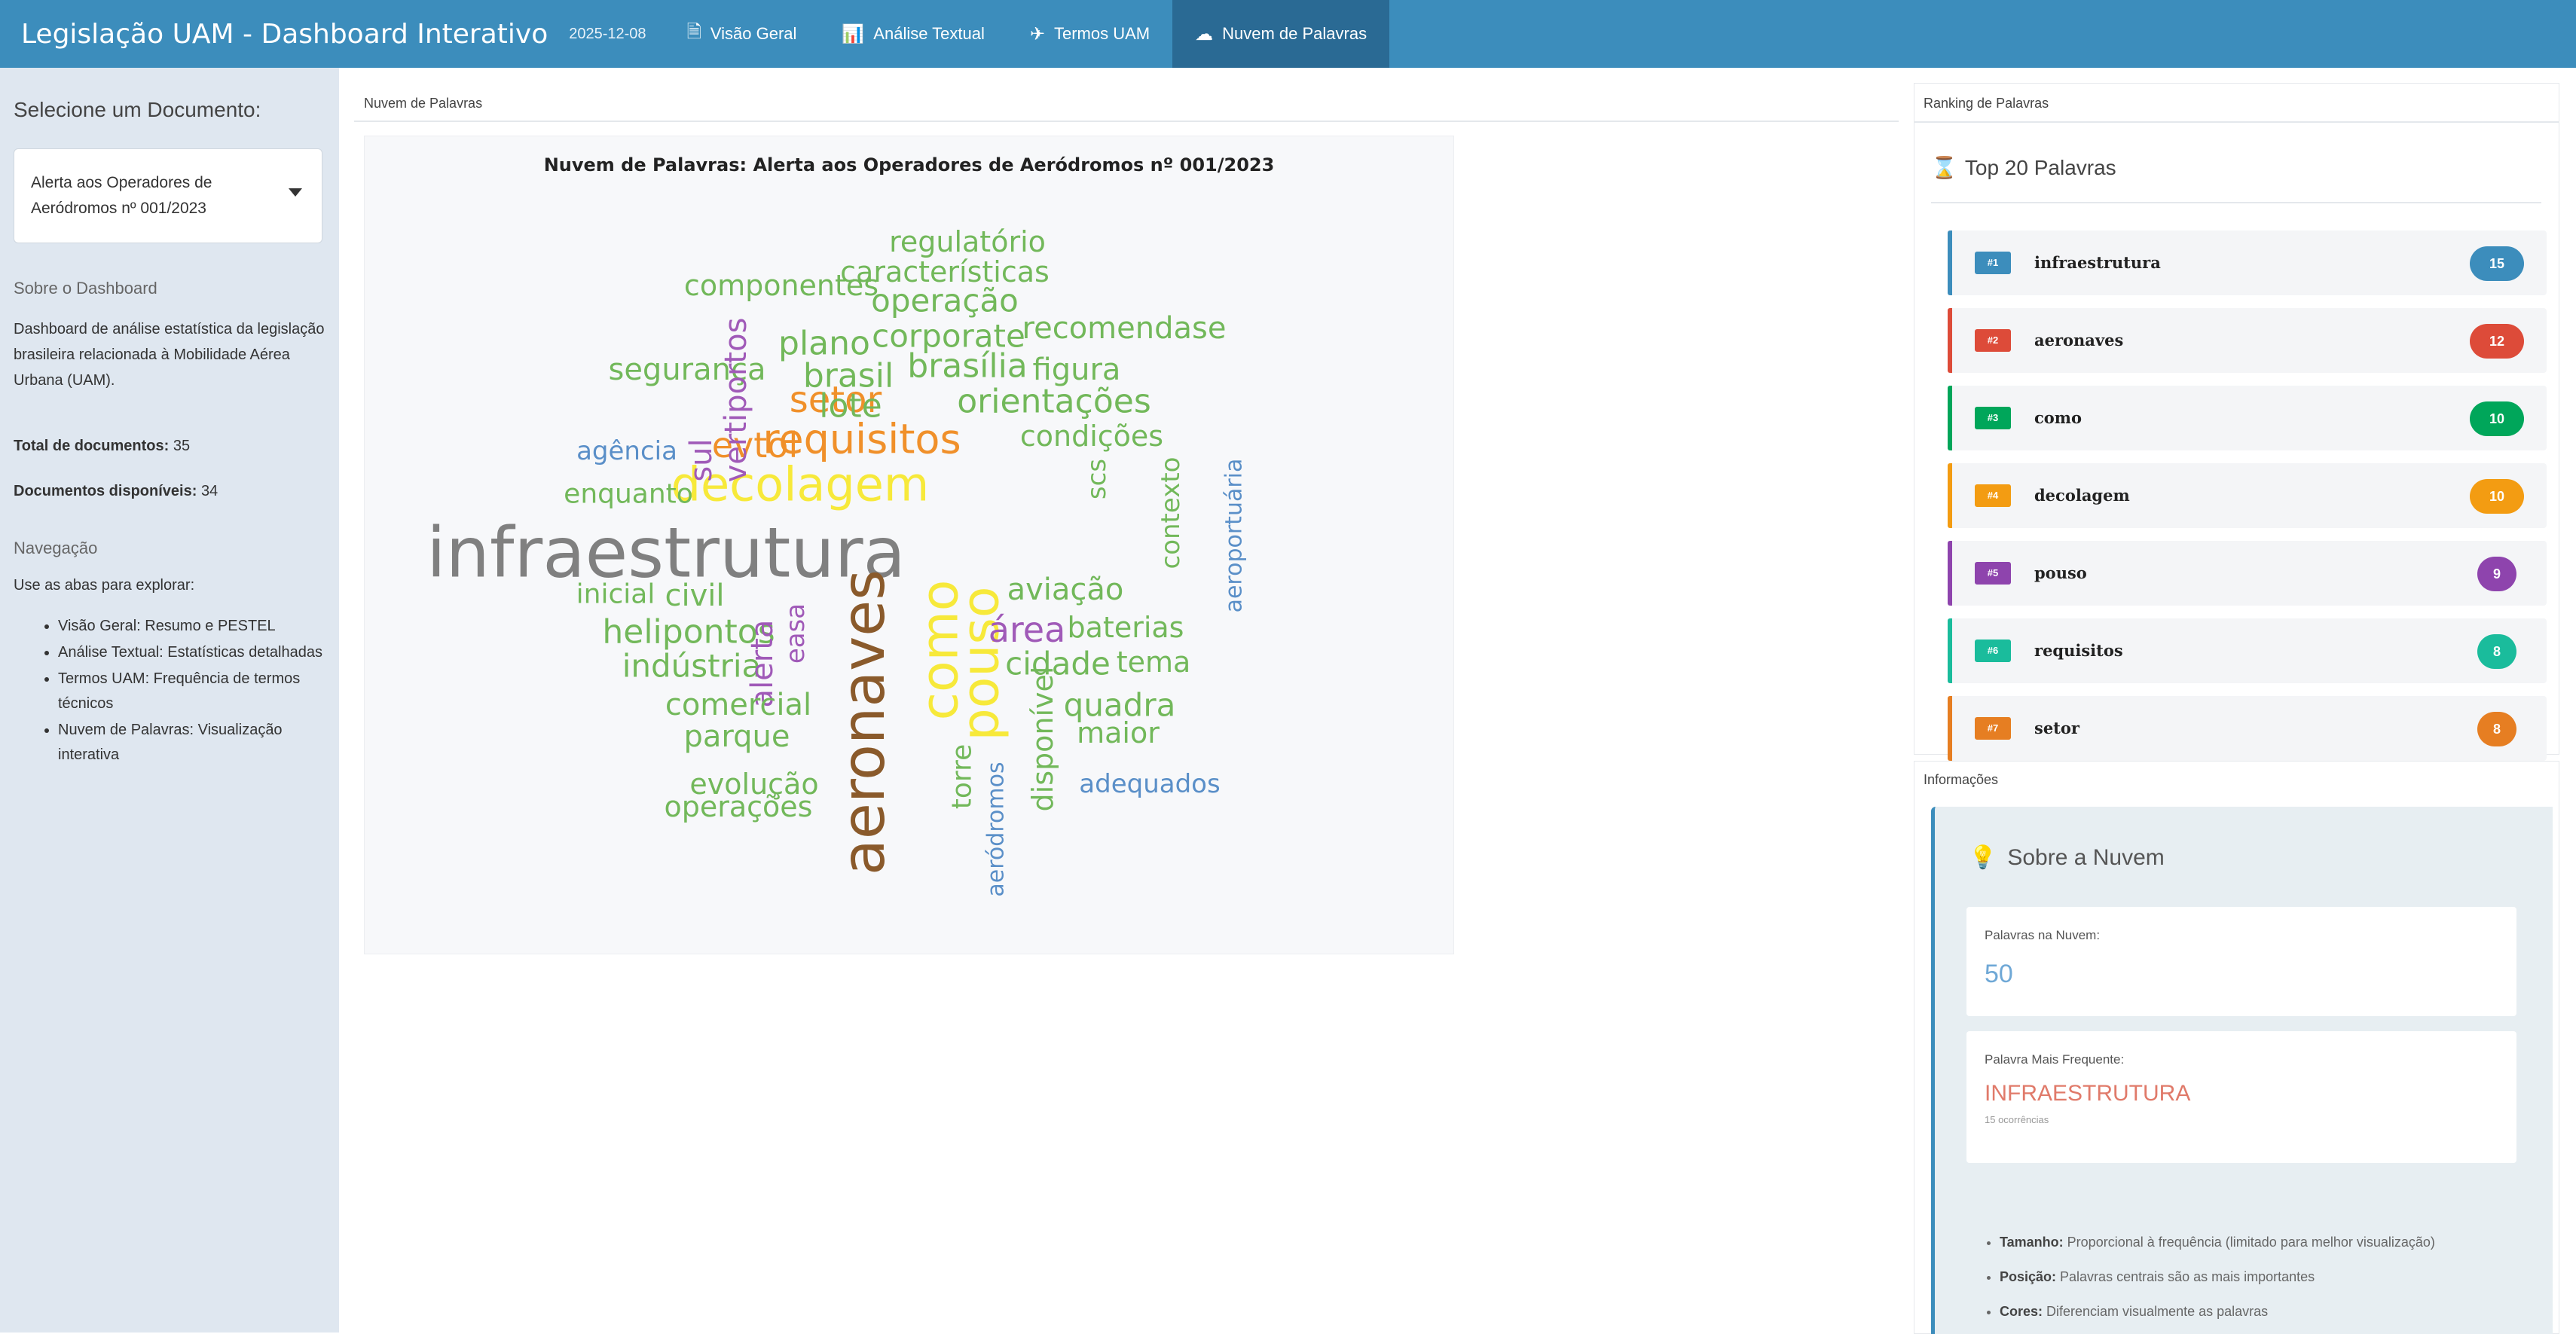 The height and width of the screenshot is (1334, 2576). I want to click on ranking-position: #2, so click(1993, 340).